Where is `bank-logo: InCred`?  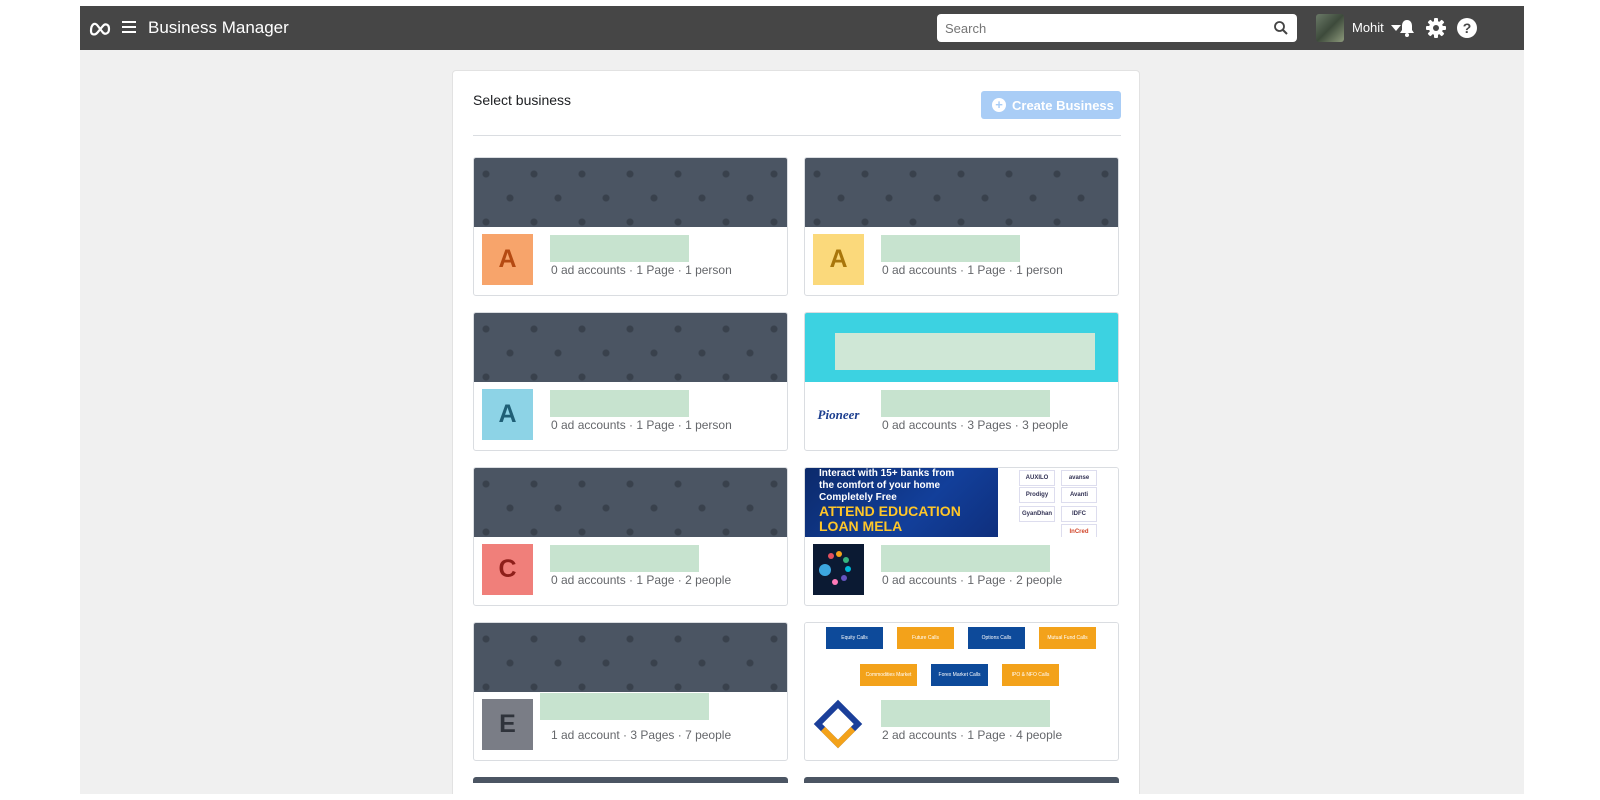 bank-logo: InCred is located at coordinates (1079, 530).